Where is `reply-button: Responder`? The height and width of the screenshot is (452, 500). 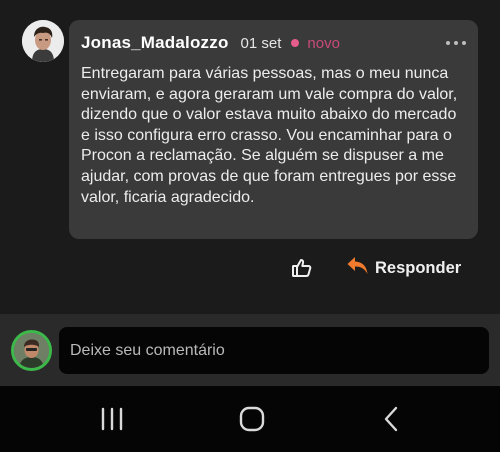 reply-button: Responder is located at coordinates (403, 268).